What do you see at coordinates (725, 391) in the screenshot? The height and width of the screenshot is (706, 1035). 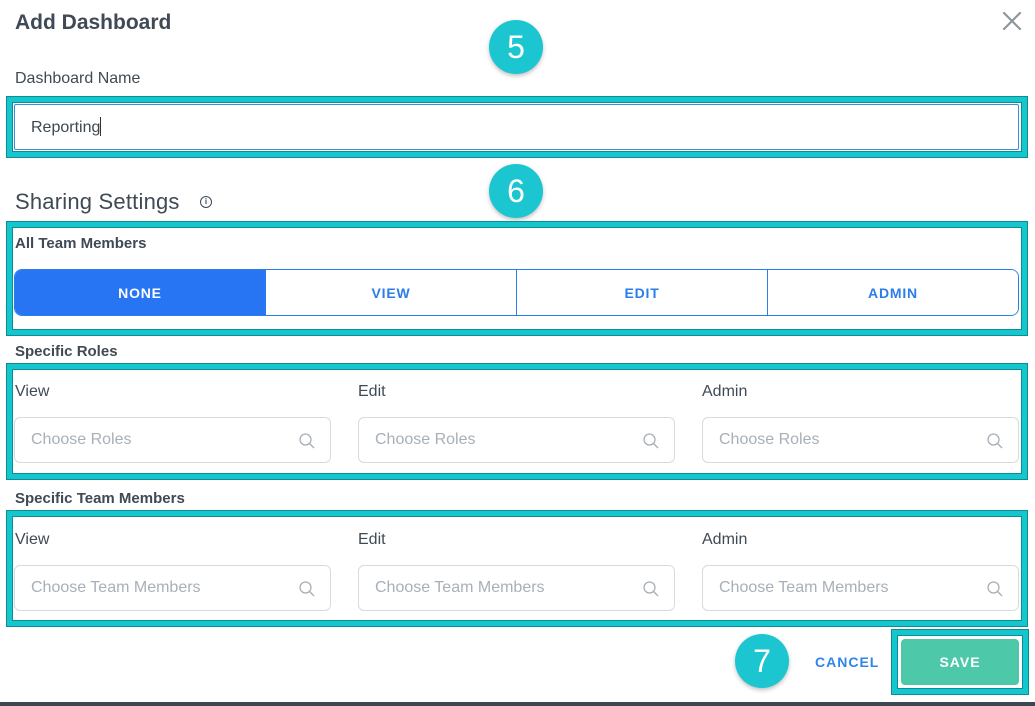 I see `roles-admin-label: Admin` at bounding box center [725, 391].